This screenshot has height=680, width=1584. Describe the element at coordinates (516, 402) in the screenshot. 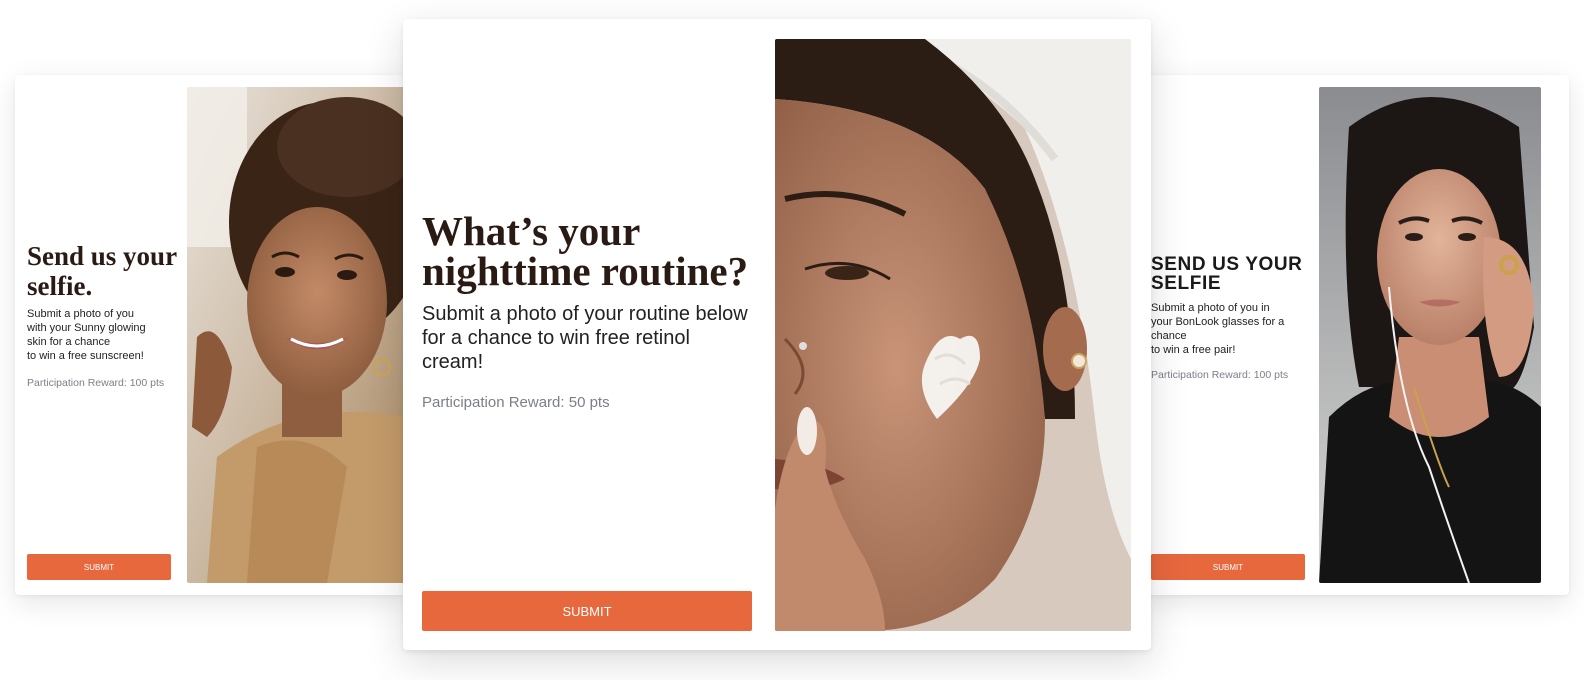

I see `participation-reward: Participation Reward: 50 pts` at that location.